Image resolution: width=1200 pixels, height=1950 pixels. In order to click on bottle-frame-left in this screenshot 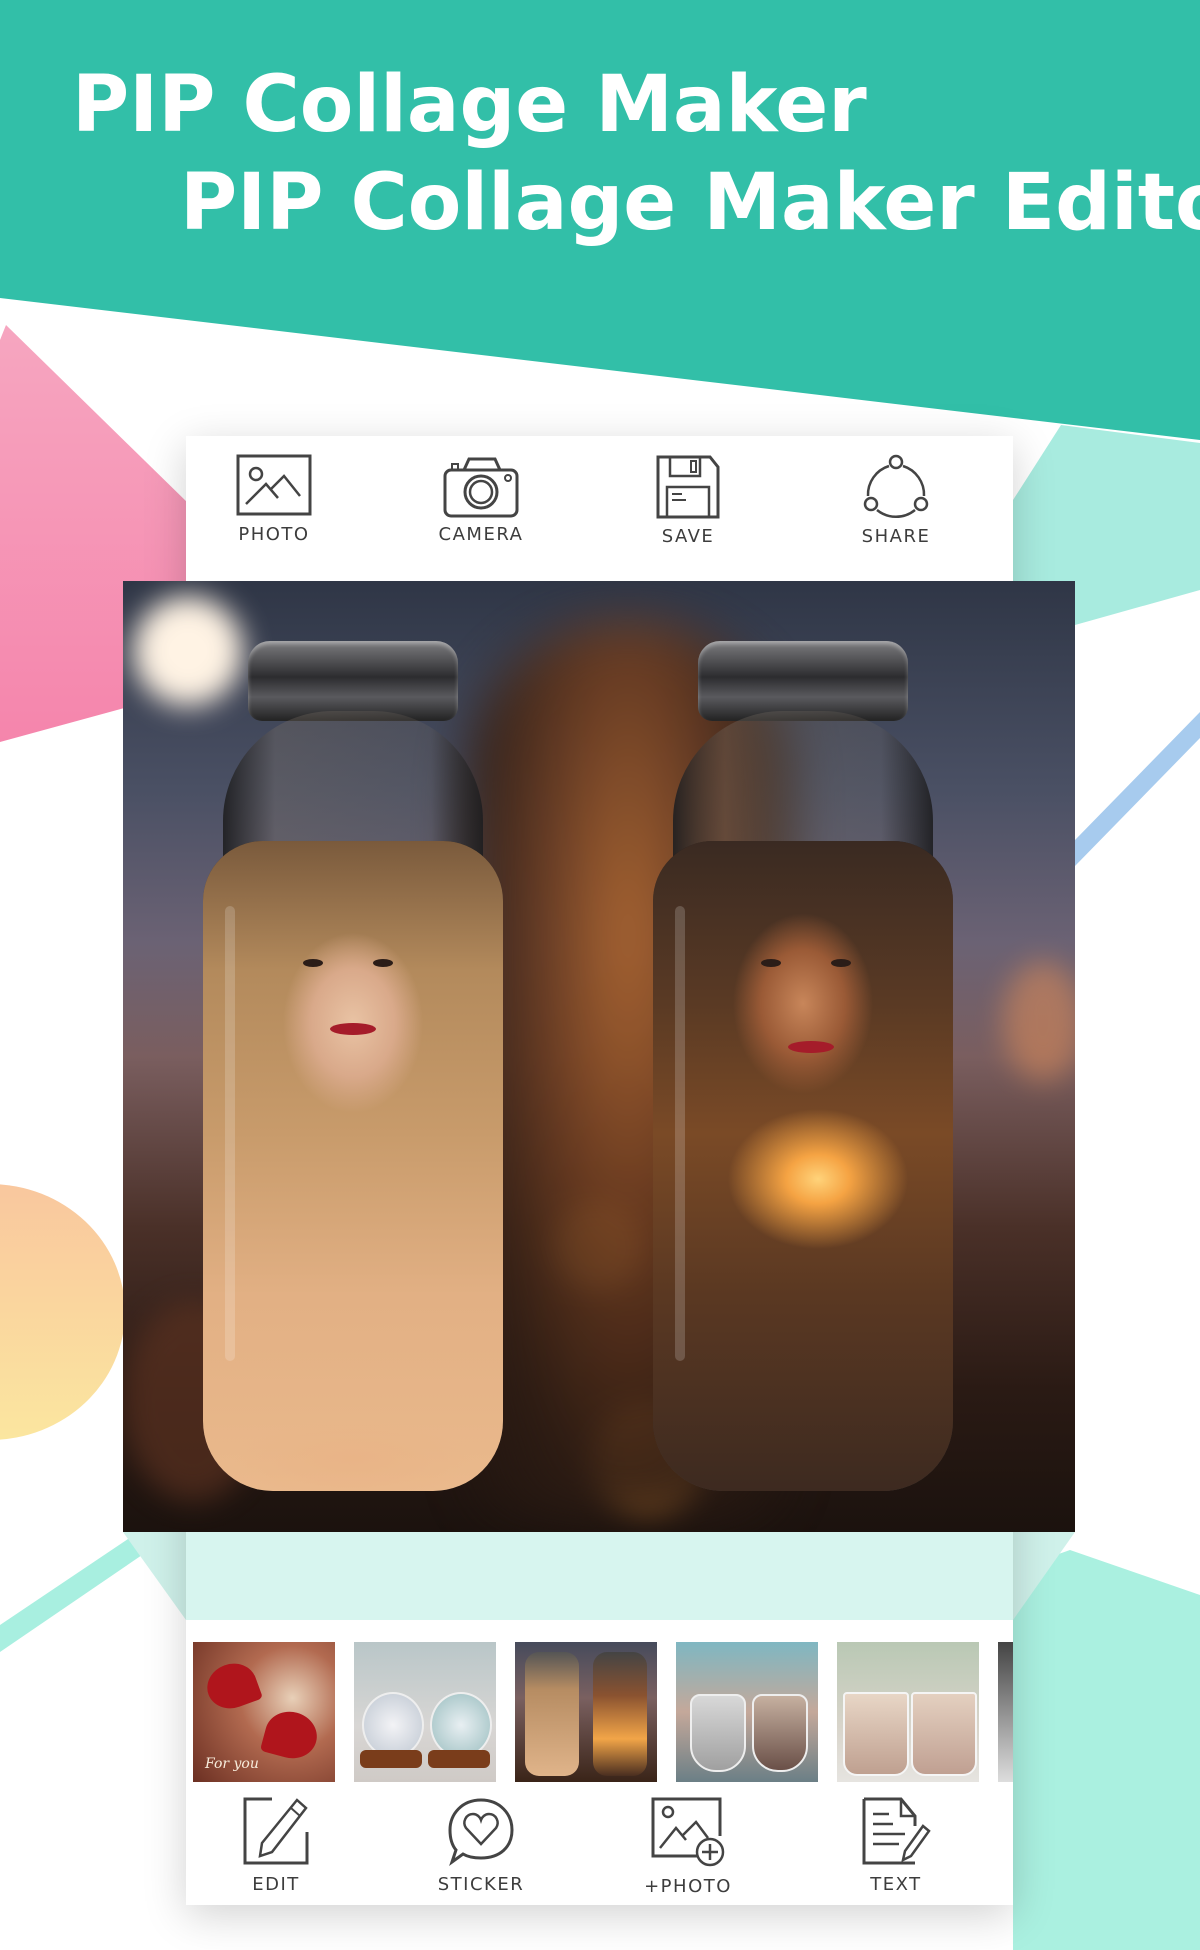, I will do `click(353, 1066)`.